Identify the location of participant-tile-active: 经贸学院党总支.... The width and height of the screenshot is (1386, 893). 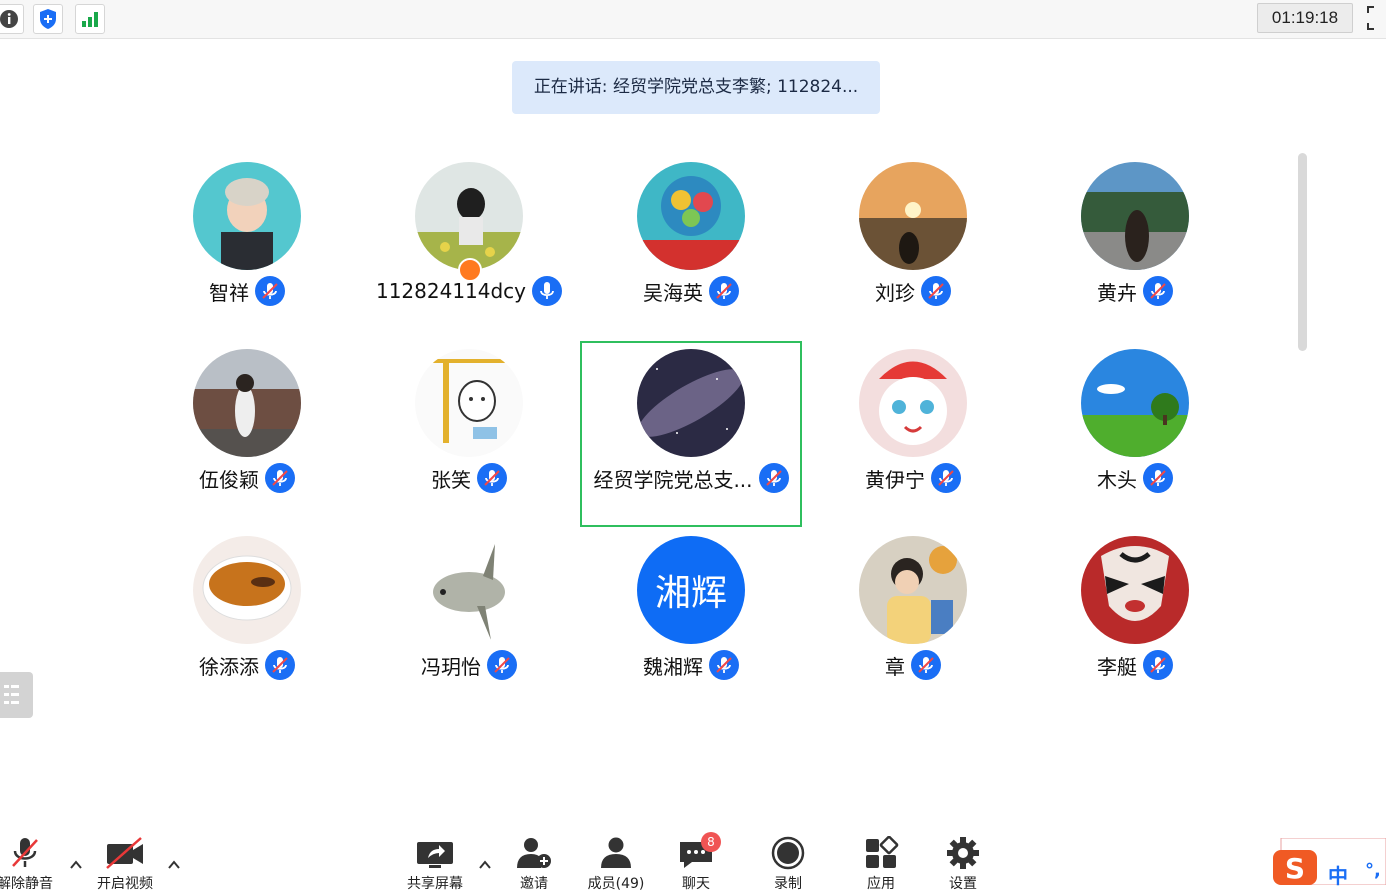
(691, 434).